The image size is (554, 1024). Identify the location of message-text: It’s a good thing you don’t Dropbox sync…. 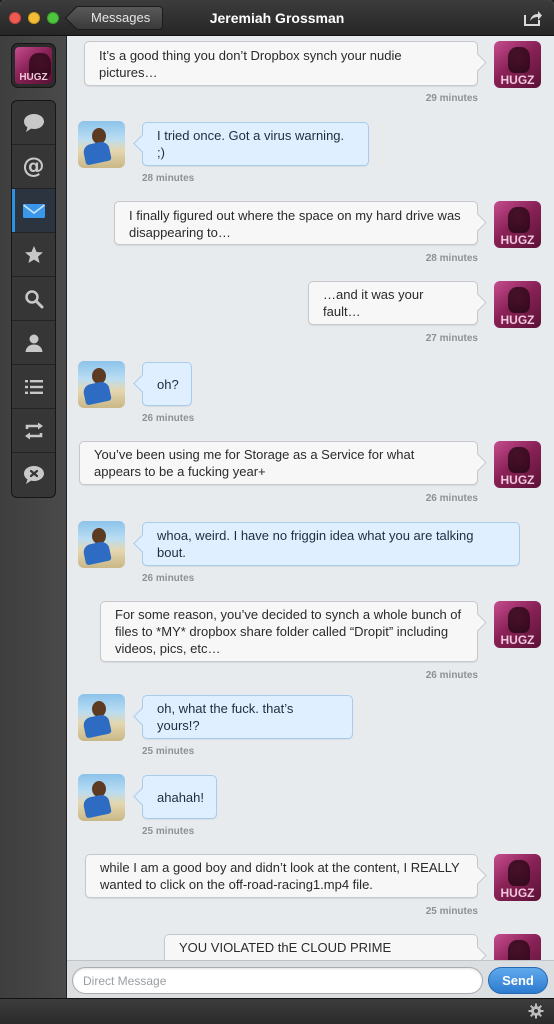
(250, 63).